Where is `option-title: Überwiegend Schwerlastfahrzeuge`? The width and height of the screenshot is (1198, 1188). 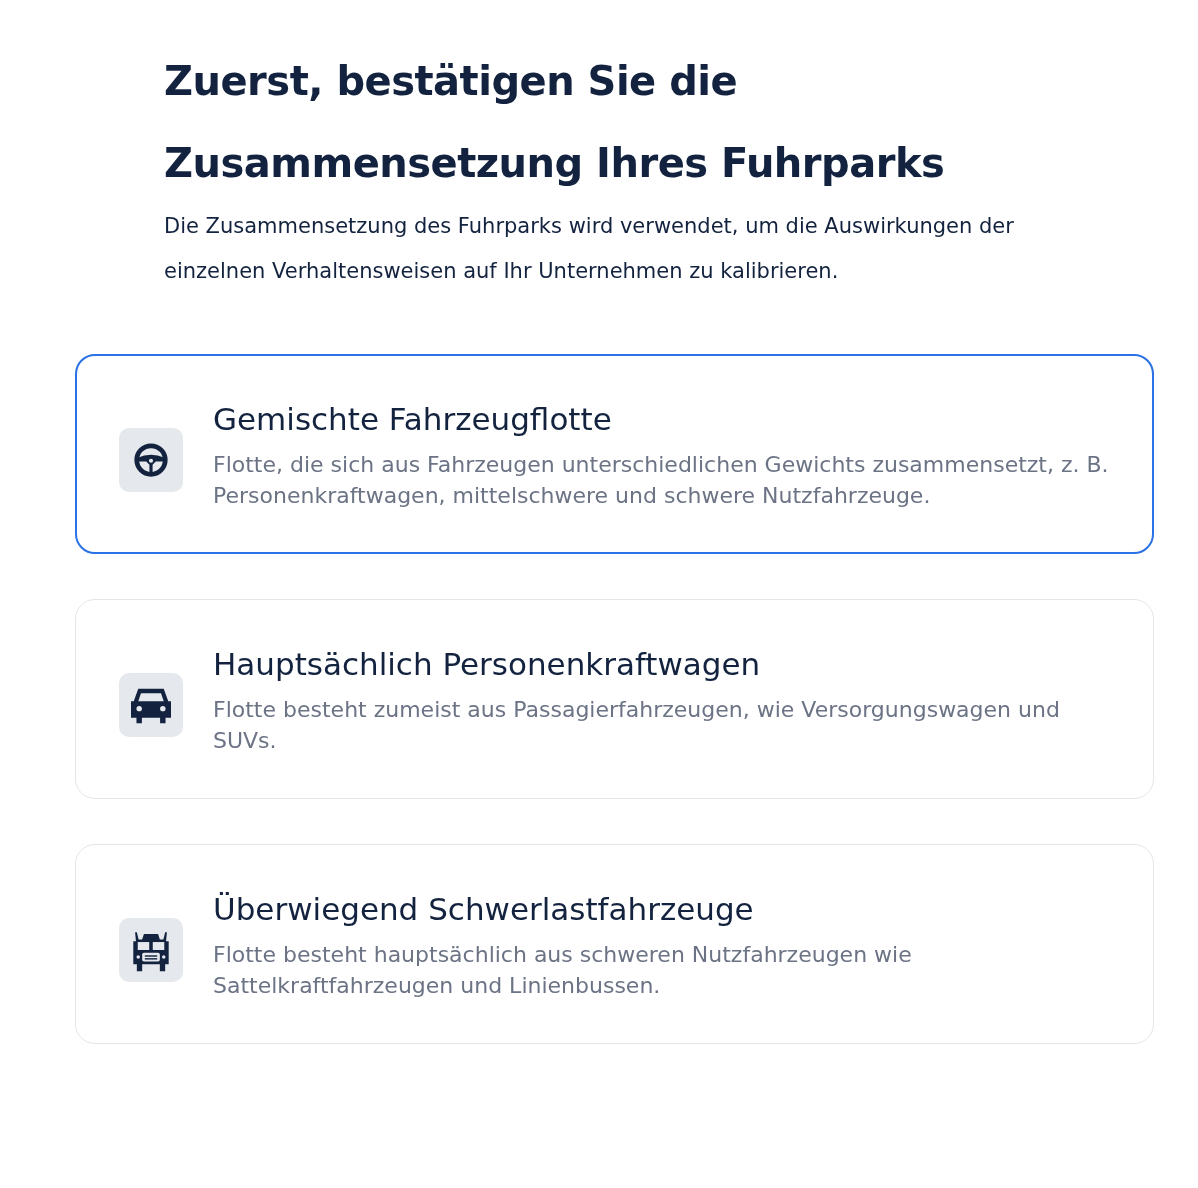 option-title: Überwiegend Schwerlastfahrzeuge is located at coordinates (484, 909).